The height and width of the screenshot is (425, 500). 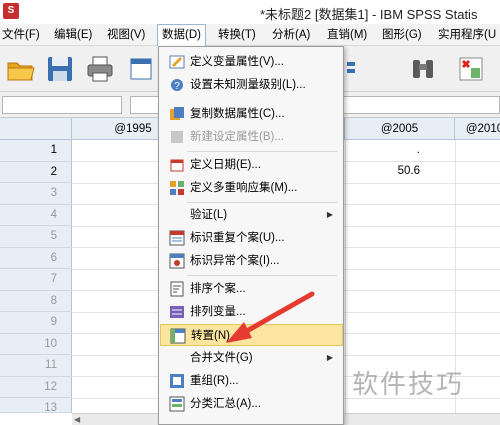 What do you see at coordinates (36, 215) in the screenshot?
I see `row-header: 4` at bounding box center [36, 215].